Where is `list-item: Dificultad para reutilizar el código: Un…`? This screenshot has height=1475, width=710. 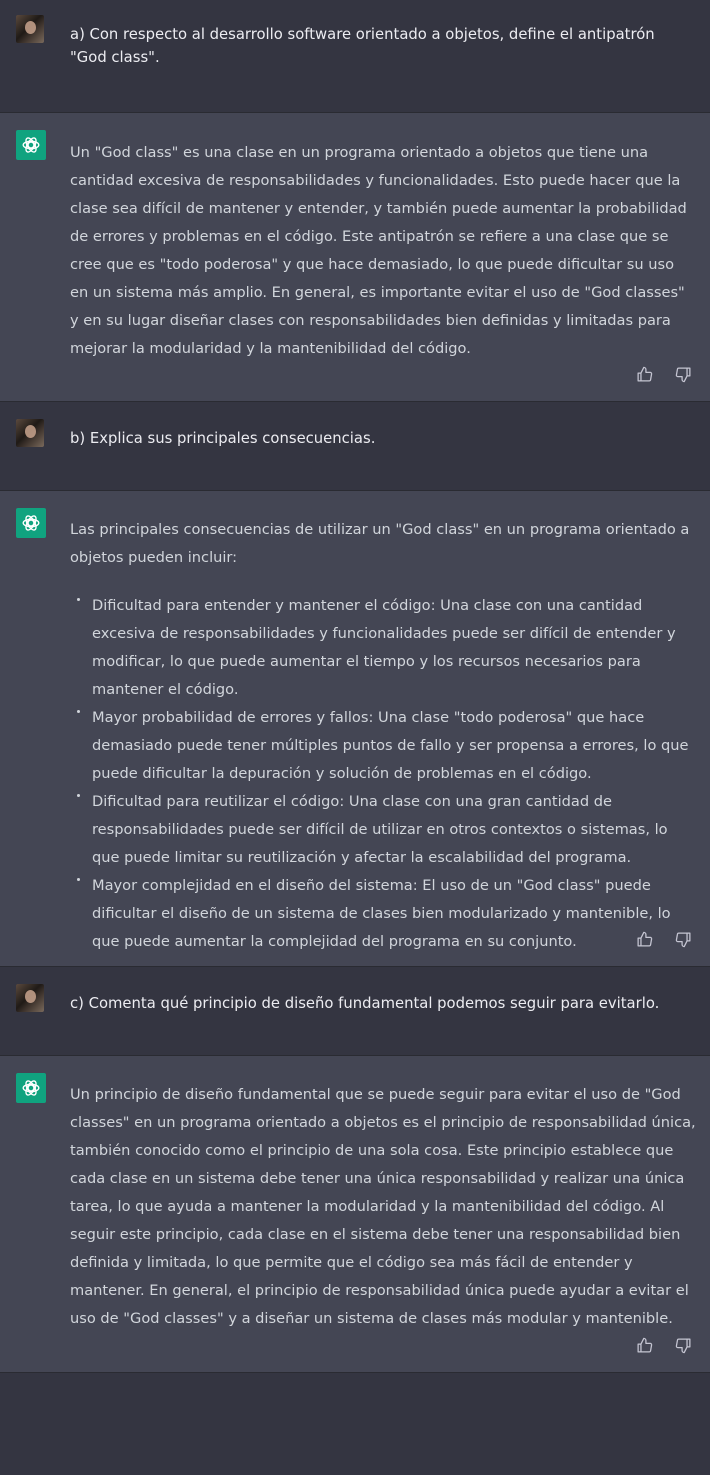 list-item: Dificultad para reutilizar el código: Un… is located at coordinates (386, 830).